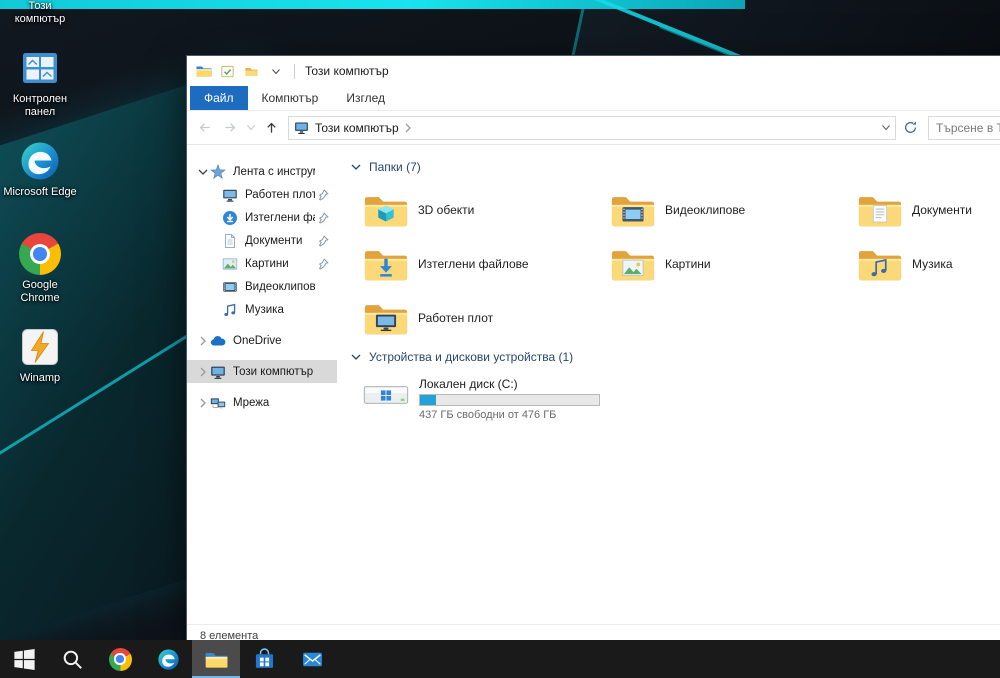  Describe the element at coordinates (271, 128) in the screenshot. I see `up-button` at that location.